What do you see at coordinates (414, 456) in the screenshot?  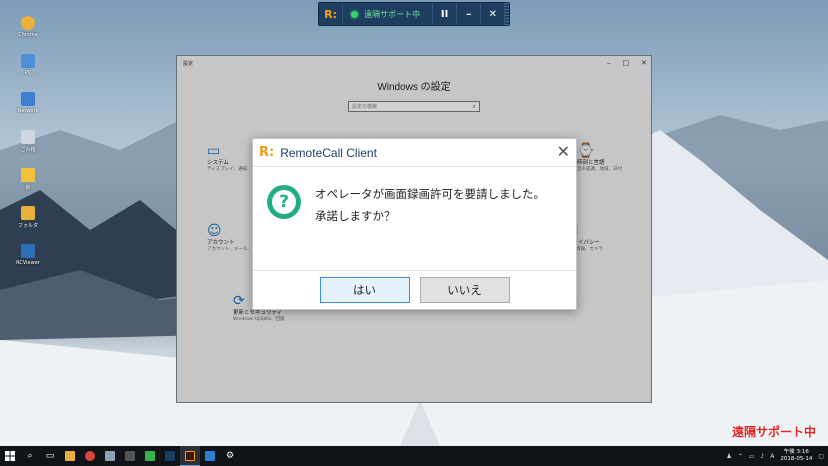 I see `taskbar: ⌕ ▭ ⚙ ♟ ⌃ ▭ ♪ A 午後 3:16 2018-05-14 ▢` at bounding box center [414, 456].